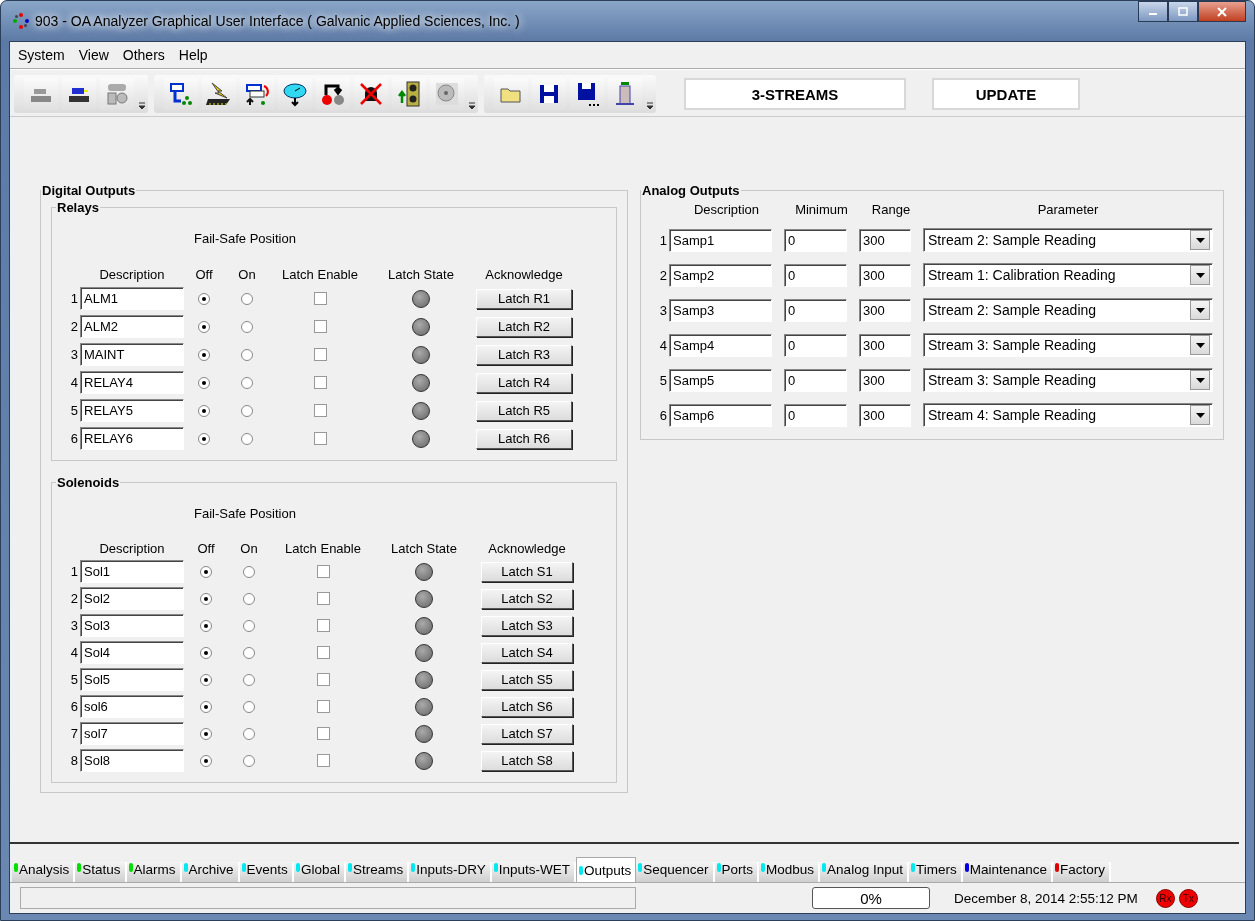  Describe the element at coordinates (132, 760) in the screenshot. I see `description-field: Sol8` at that location.